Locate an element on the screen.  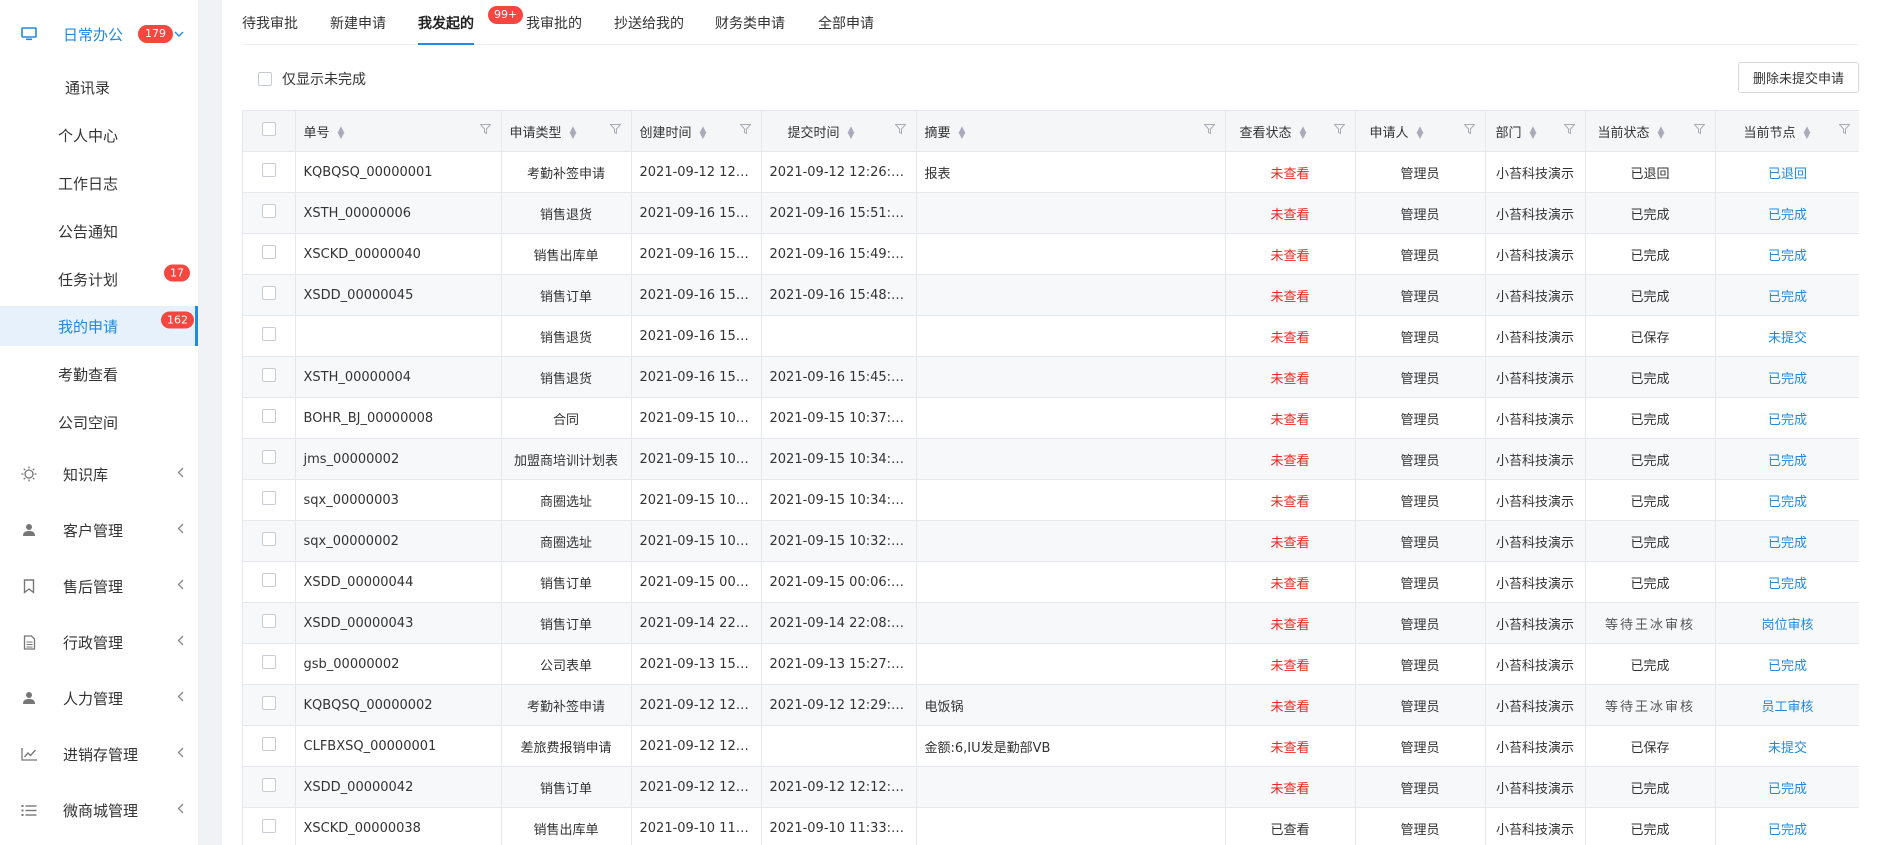
column-header-current-node: 当前节点 ▲ ▼ is located at coordinates (1787, 131).